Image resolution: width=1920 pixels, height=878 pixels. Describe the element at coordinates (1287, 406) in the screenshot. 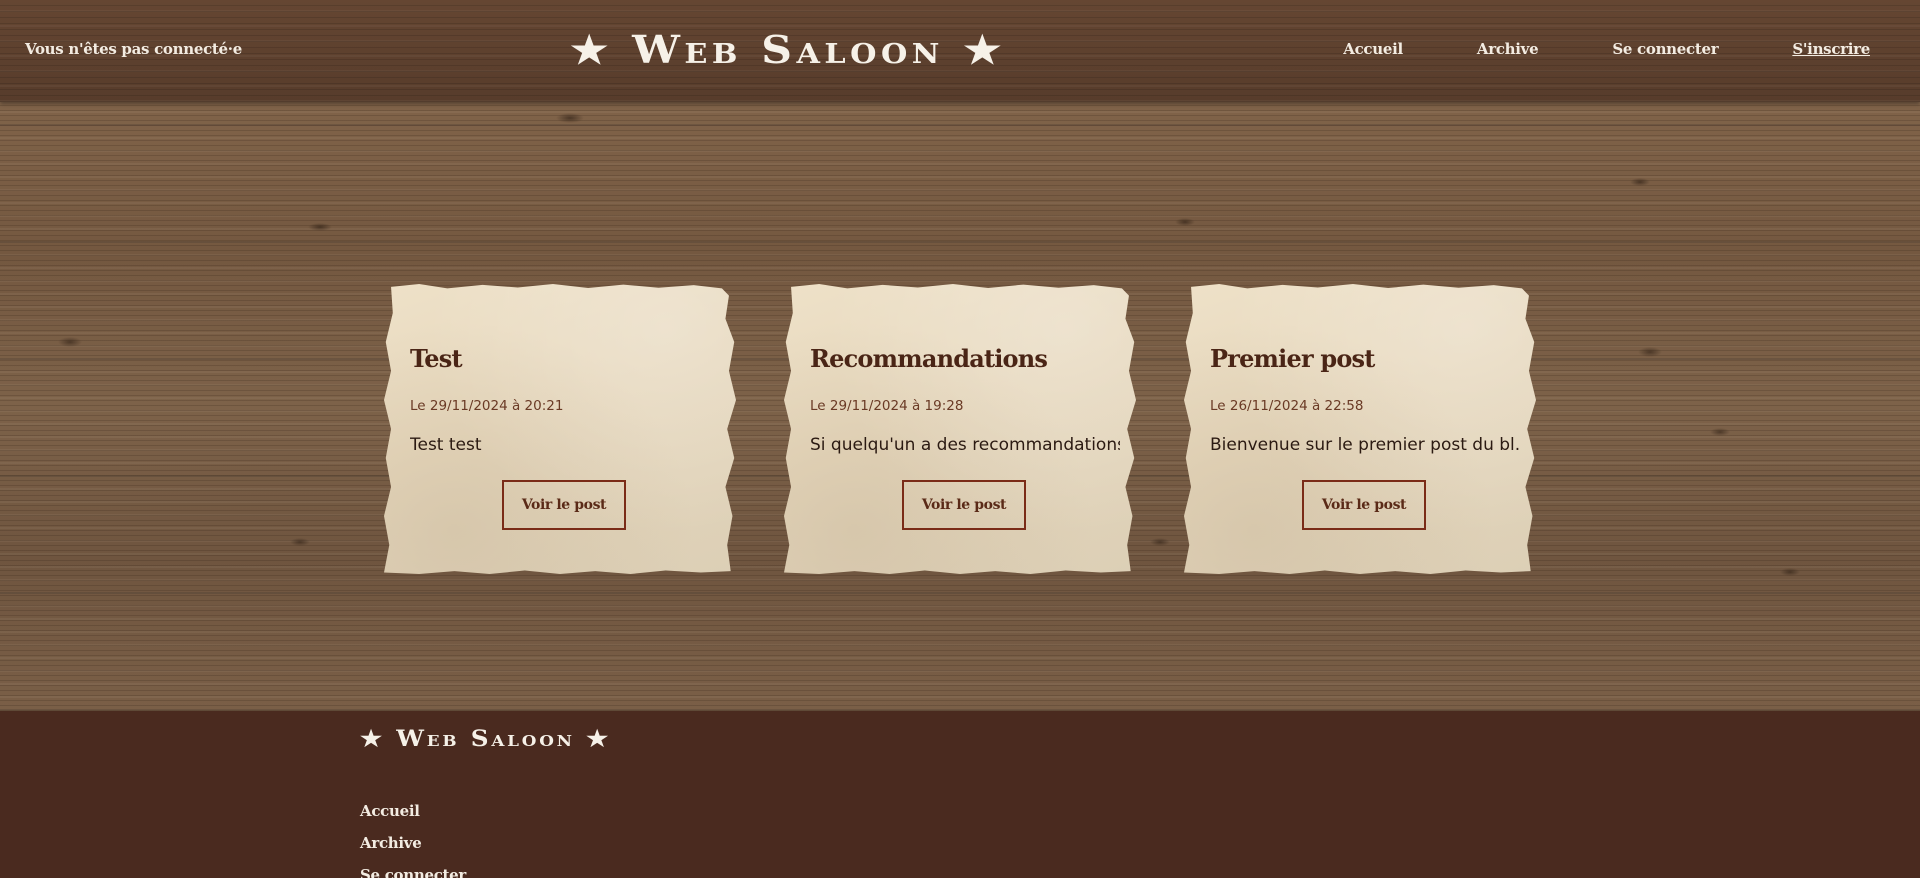

I see `post-date: Le 26/11/2024 à 22:58` at that location.